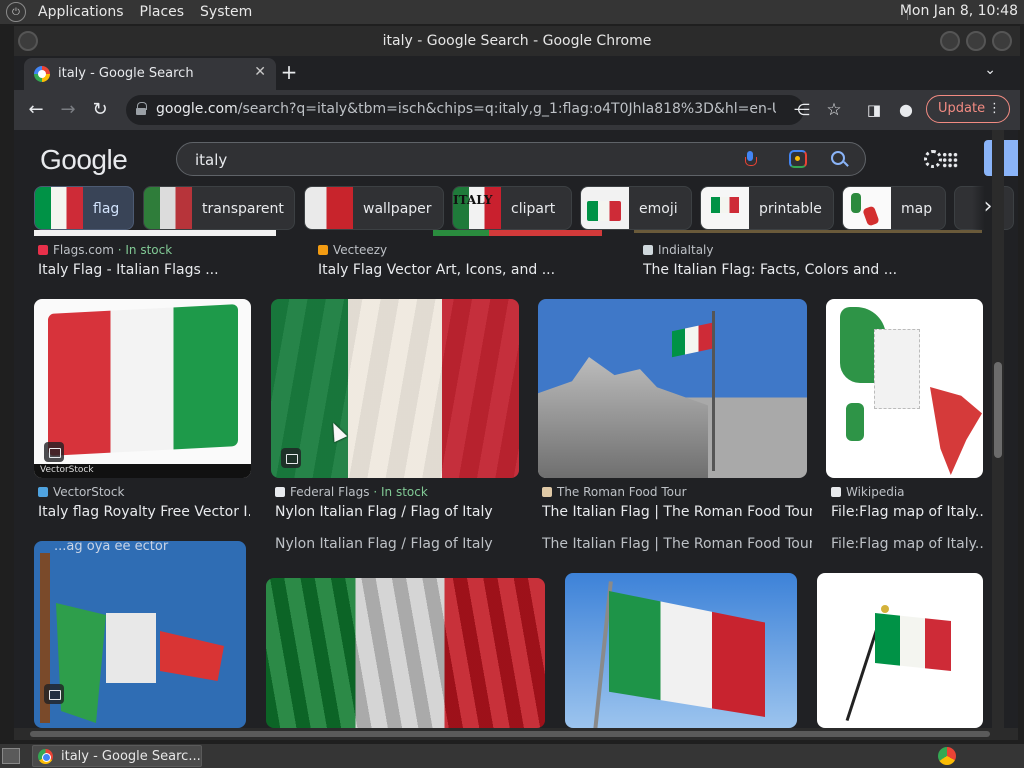 This screenshot has height=768, width=1024. What do you see at coordinates (142, 471) in the screenshot?
I see `watermark-strip: VectorStock` at bounding box center [142, 471].